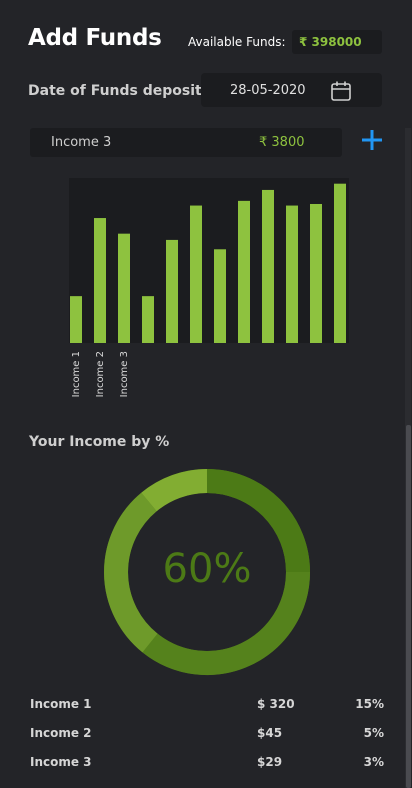 This screenshot has width=412, height=788. I want to click on calendar-icon, so click(341, 91).